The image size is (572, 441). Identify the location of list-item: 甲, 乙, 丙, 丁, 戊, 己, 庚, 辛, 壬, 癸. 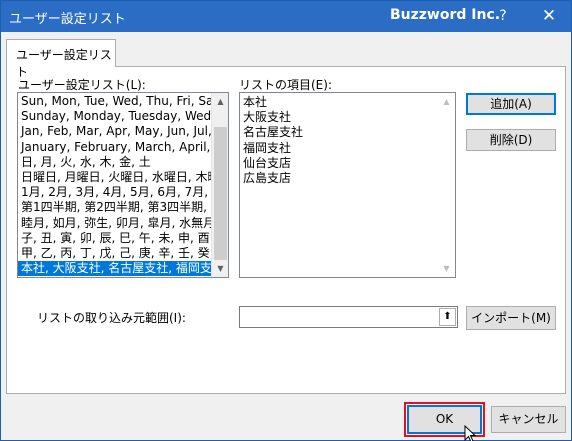
(115, 253).